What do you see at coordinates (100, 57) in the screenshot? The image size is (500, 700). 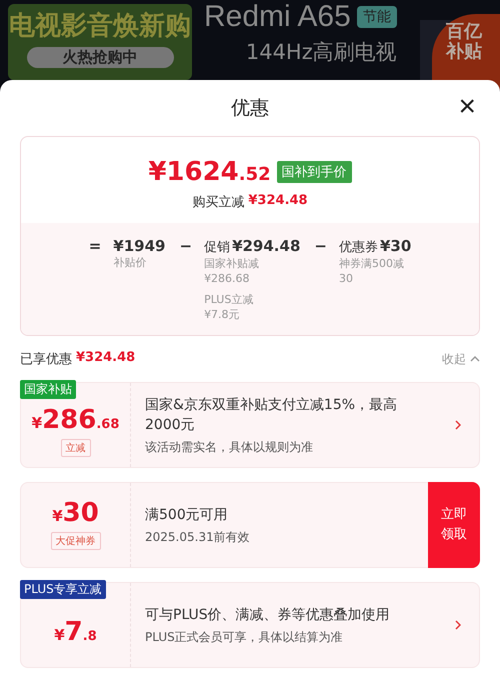 I see `banner-pill: 火热抢购中` at bounding box center [100, 57].